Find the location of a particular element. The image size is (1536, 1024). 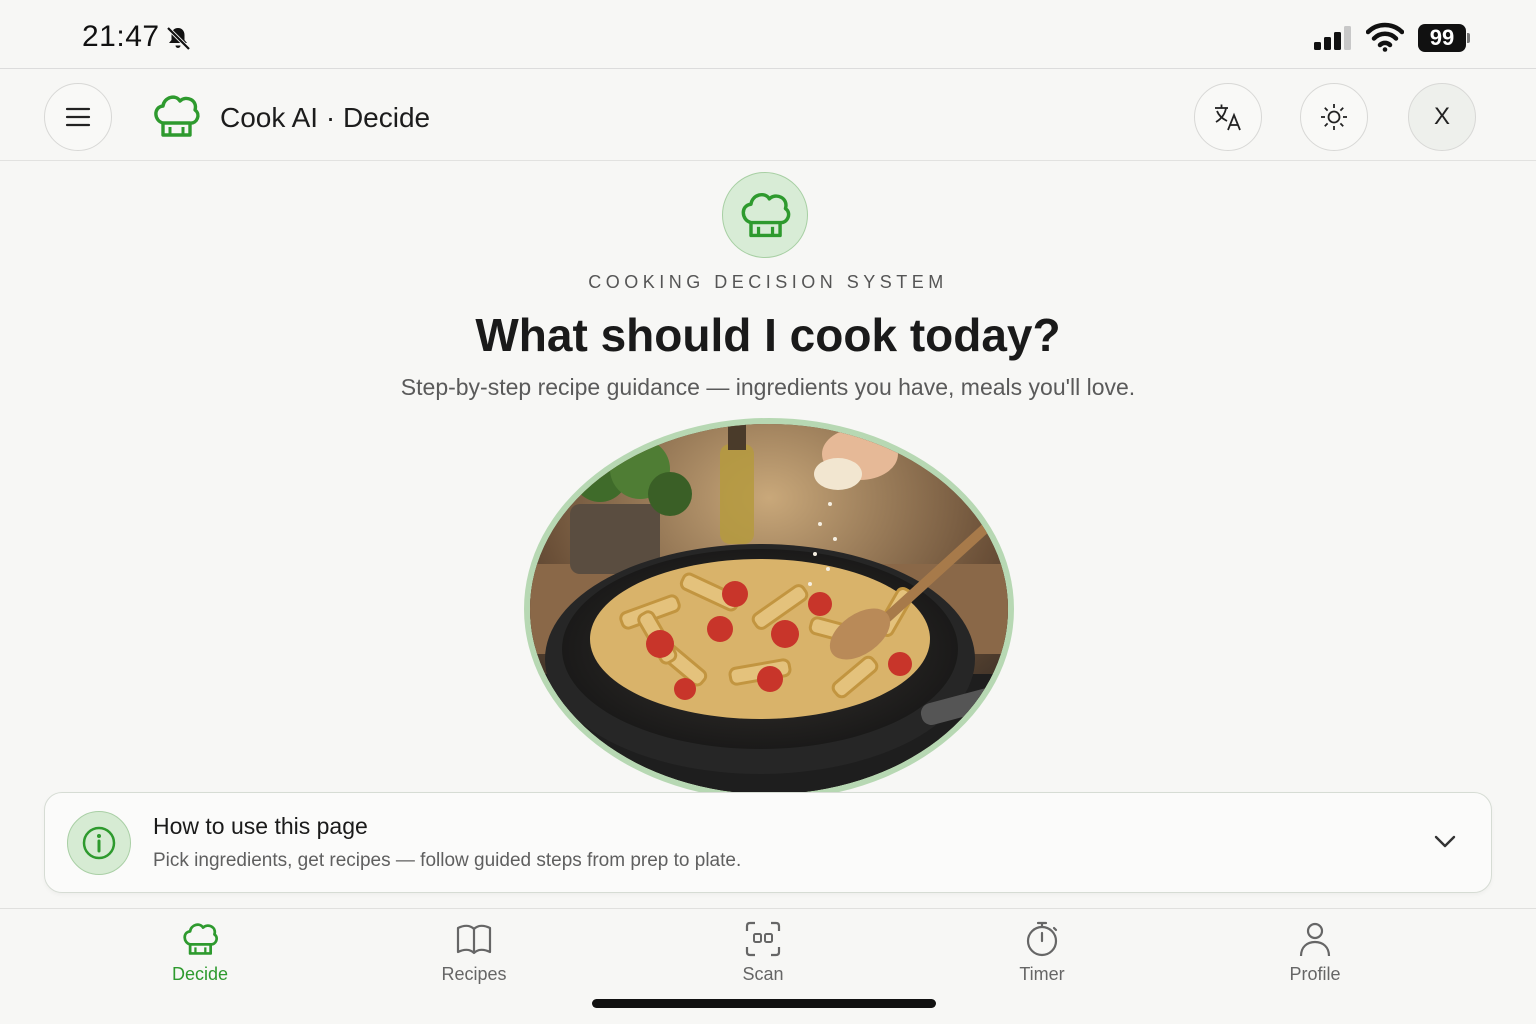

menu-button is located at coordinates (78, 117).